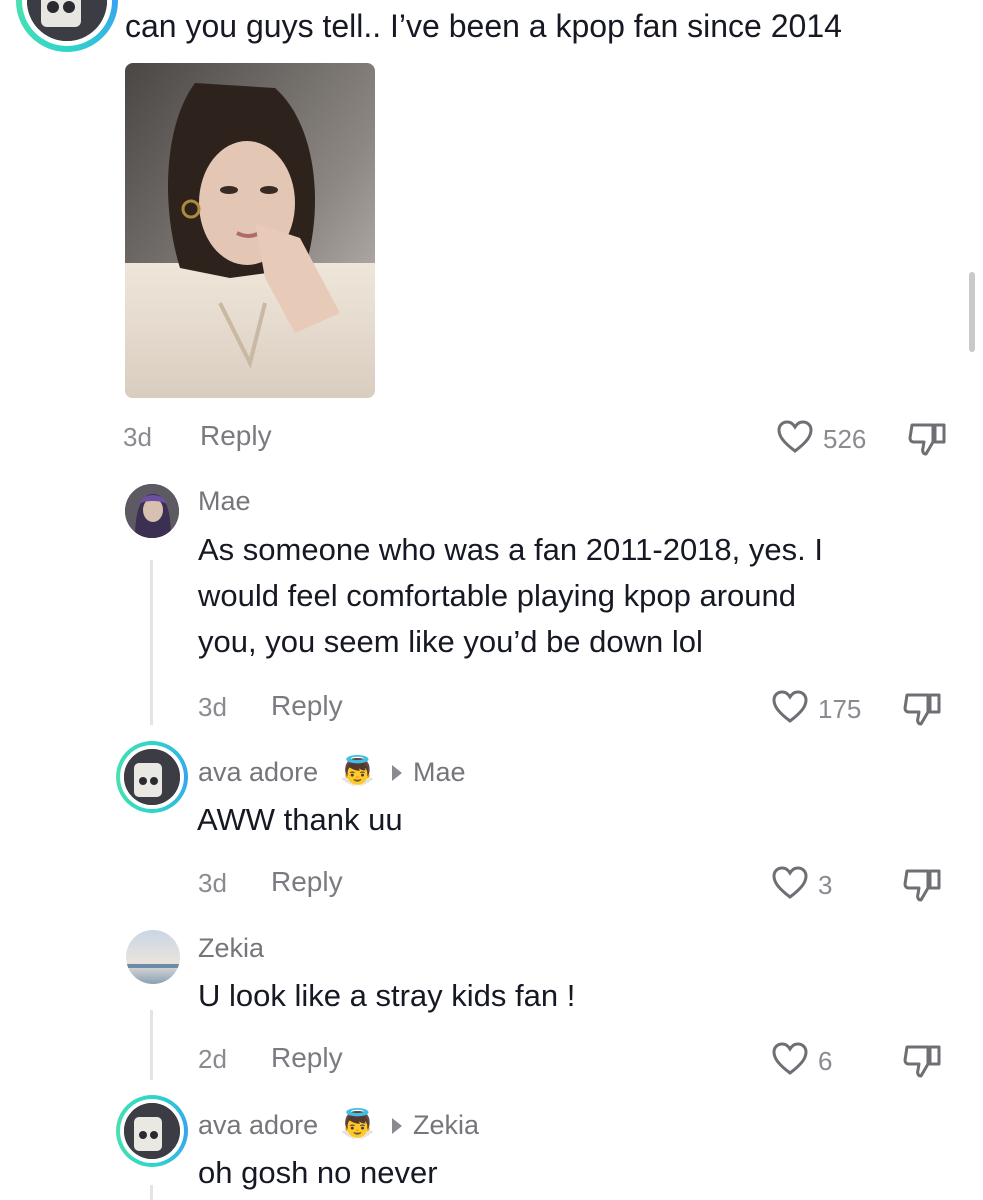 The width and height of the screenshot is (983, 1200). What do you see at coordinates (212, 1059) in the screenshot?
I see `reply-time: 2d` at bounding box center [212, 1059].